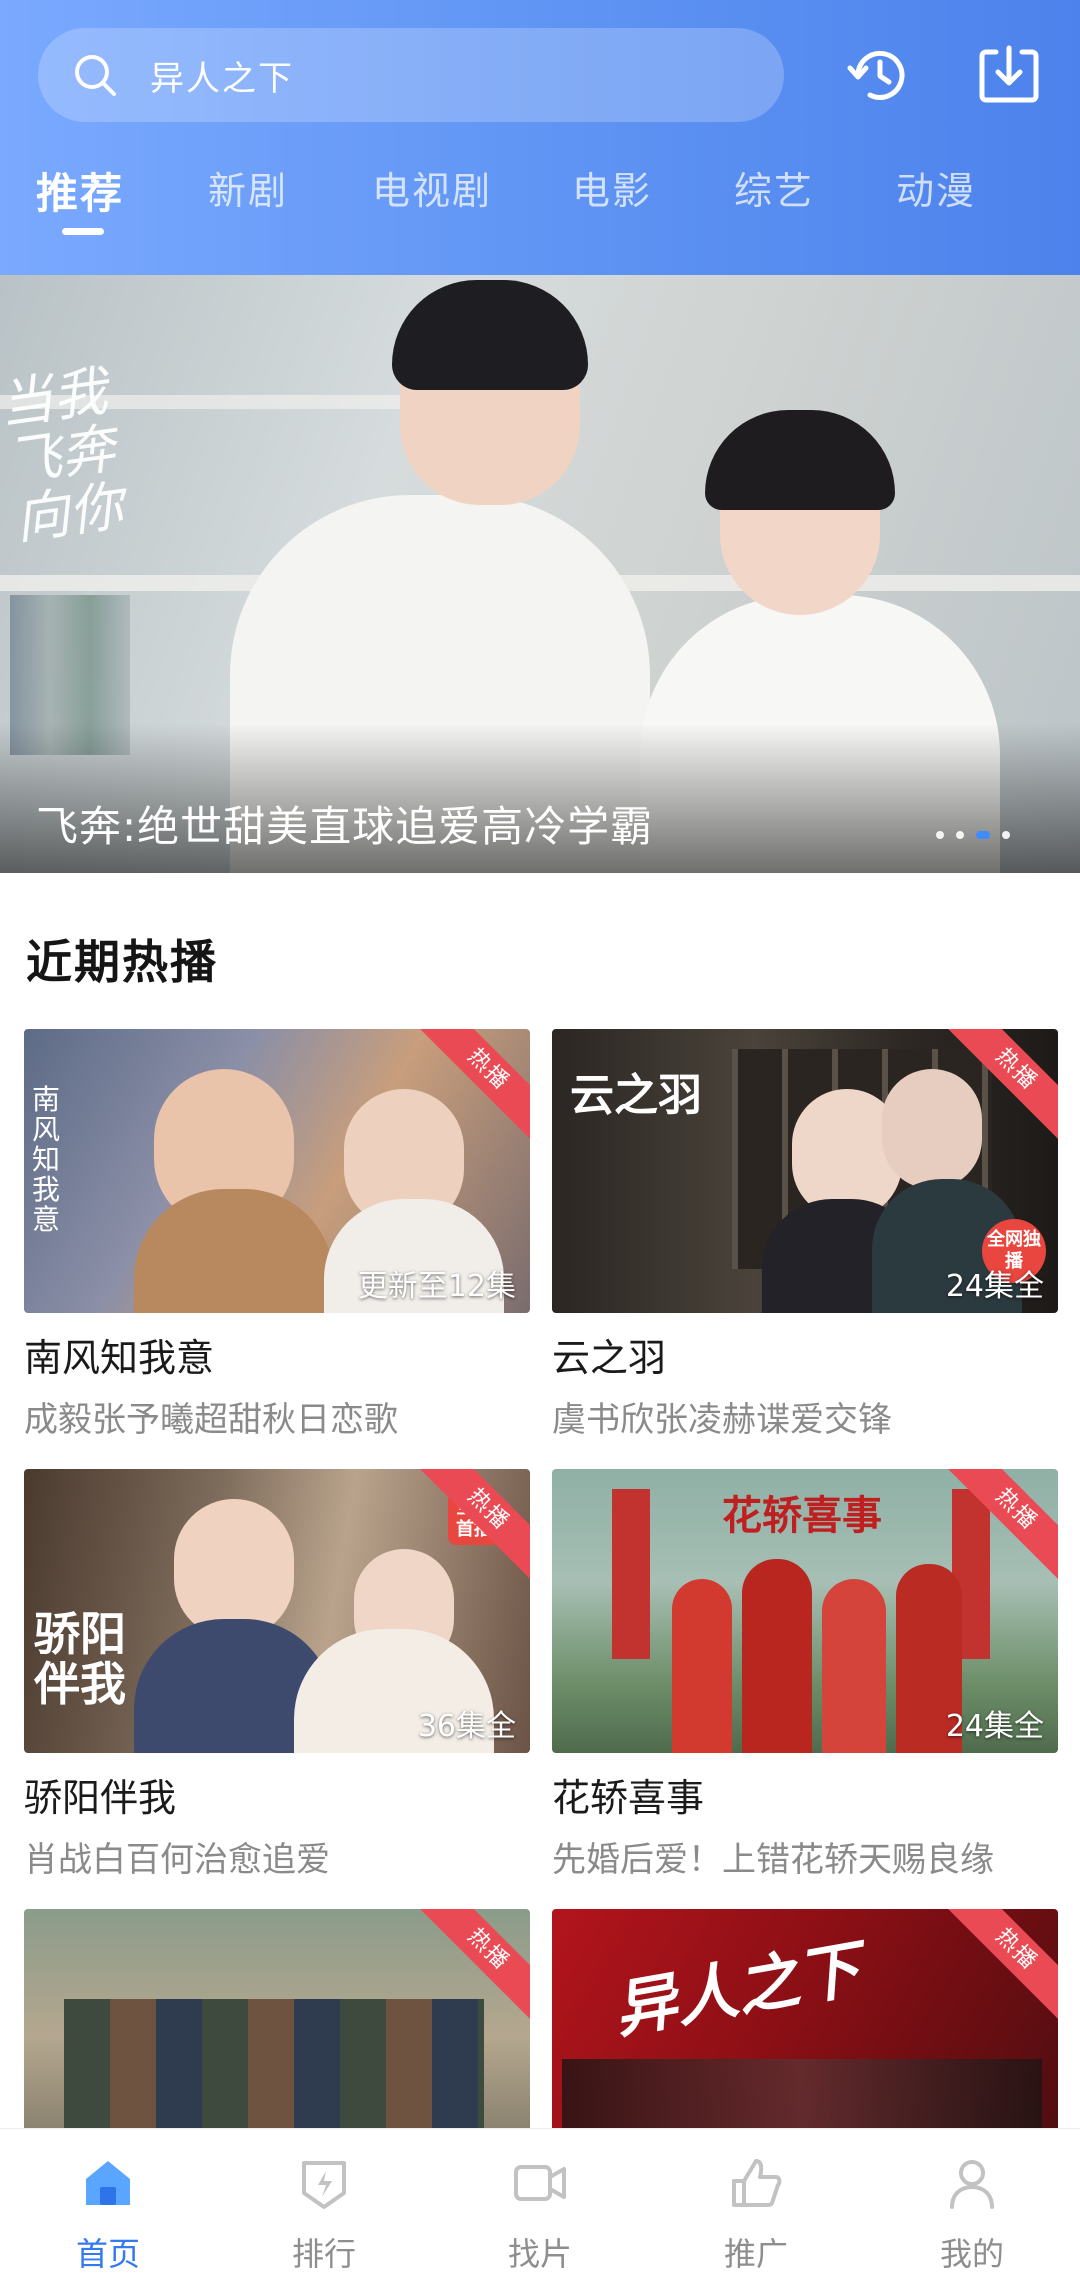 Image resolution: width=1080 pixels, height=2291 pixels. Describe the element at coordinates (277, 1354) in the screenshot. I see `video-title: 南风知我意` at that location.